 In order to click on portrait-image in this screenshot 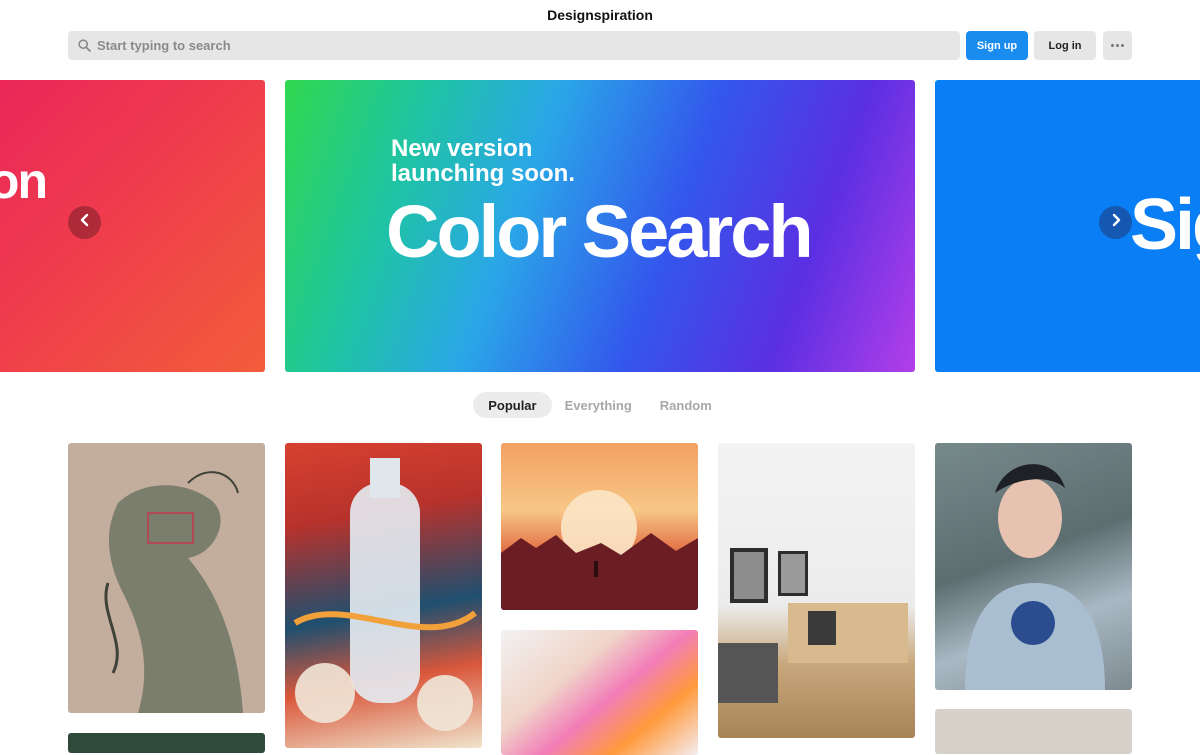, I will do `click(1035, 577)`.